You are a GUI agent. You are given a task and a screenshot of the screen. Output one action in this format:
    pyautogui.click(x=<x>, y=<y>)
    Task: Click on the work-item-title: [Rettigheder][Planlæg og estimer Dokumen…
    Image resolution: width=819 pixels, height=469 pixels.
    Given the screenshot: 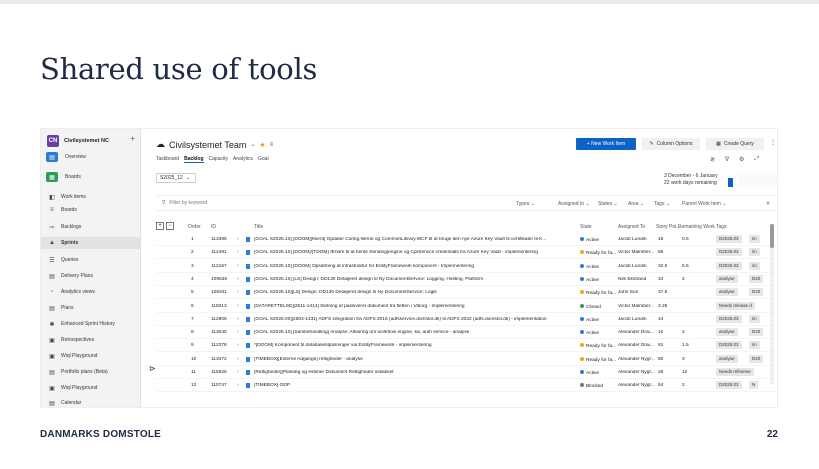 What is the action you would take?
    pyautogui.click(x=404, y=372)
    